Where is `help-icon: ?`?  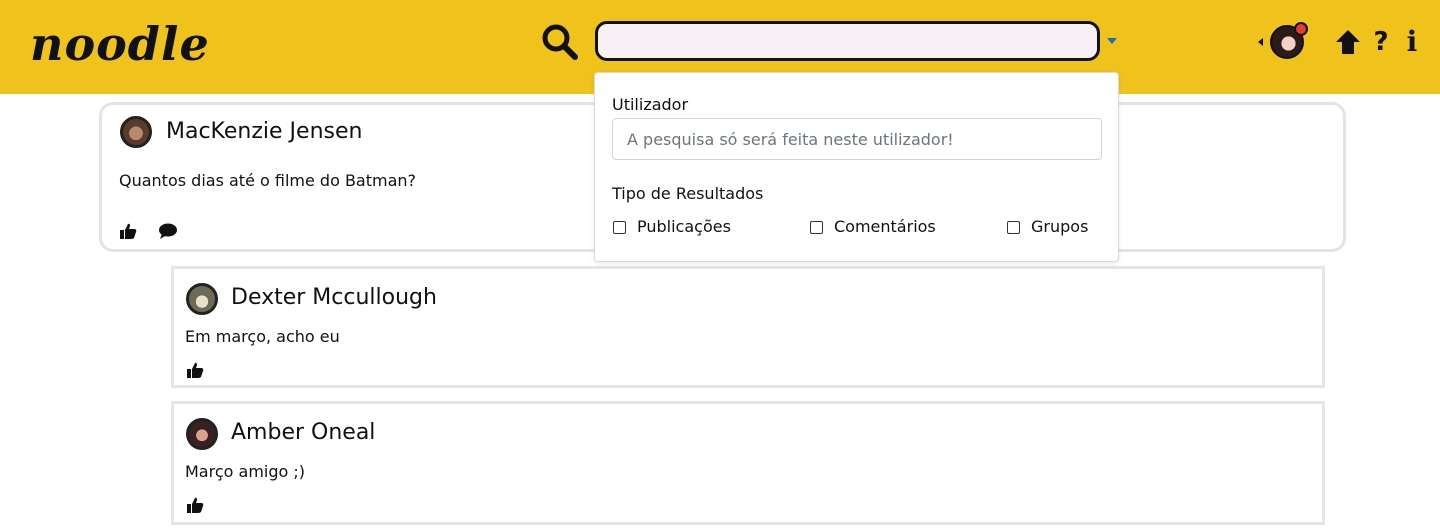
help-icon: ? is located at coordinates (1381, 42).